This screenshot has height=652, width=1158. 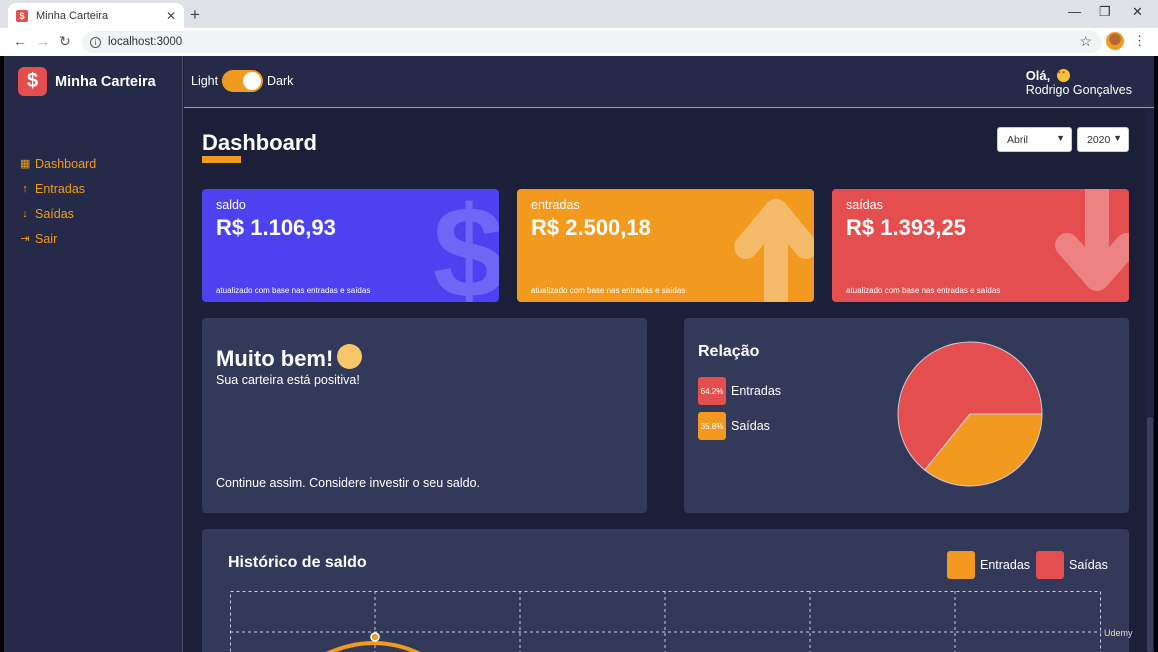 What do you see at coordinates (297, 562) in the screenshot?
I see `history-title: Histórico de saldo` at bounding box center [297, 562].